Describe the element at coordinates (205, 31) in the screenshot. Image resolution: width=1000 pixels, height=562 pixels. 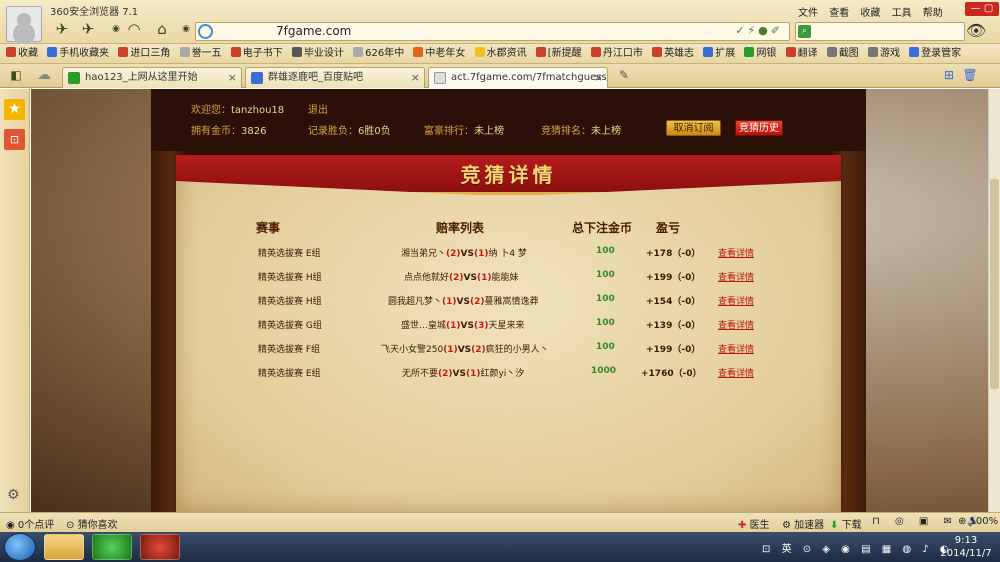
I see `site-icon` at that location.